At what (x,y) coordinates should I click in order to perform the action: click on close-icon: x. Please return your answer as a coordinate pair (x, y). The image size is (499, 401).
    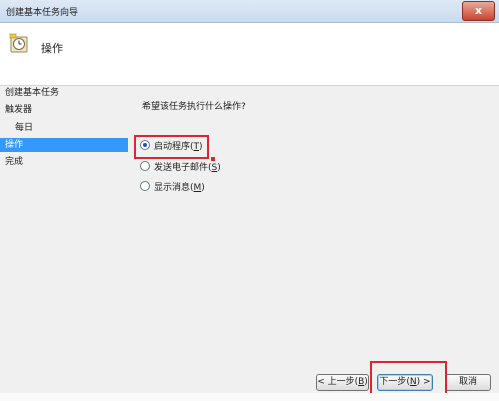
    Looking at the image, I should click on (478, 10).